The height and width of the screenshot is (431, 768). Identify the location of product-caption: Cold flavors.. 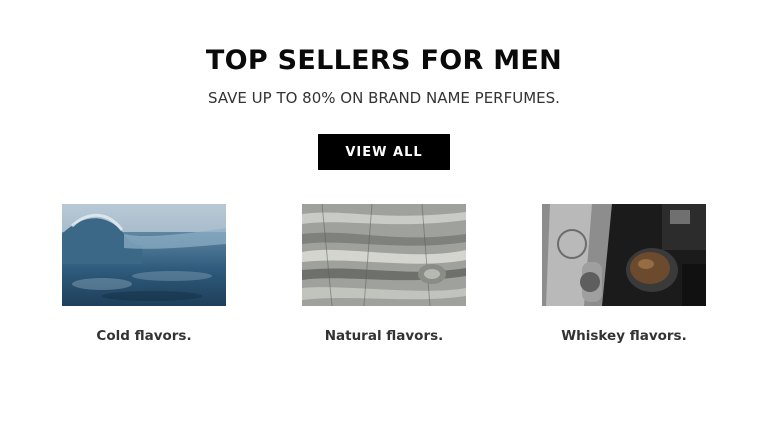
(144, 336).